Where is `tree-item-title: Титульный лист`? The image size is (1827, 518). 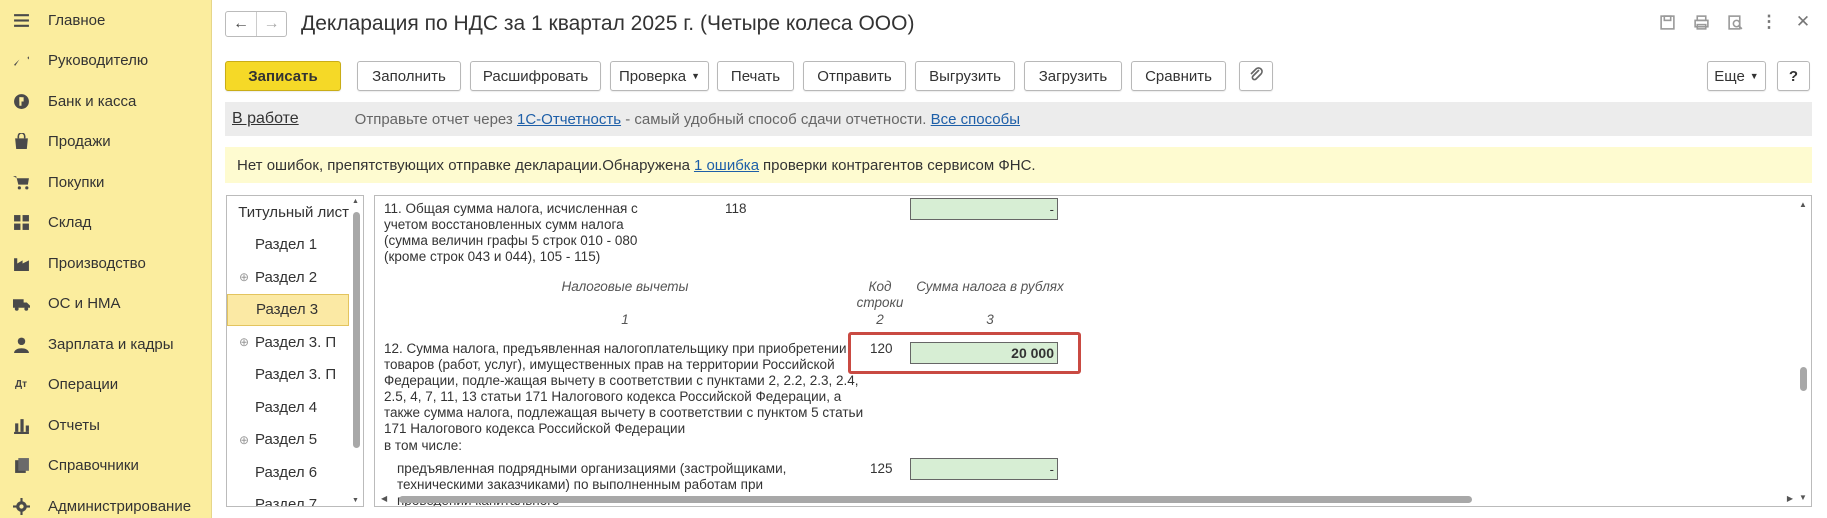 tree-item-title: Титульный лист is located at coordinates (288, 212).